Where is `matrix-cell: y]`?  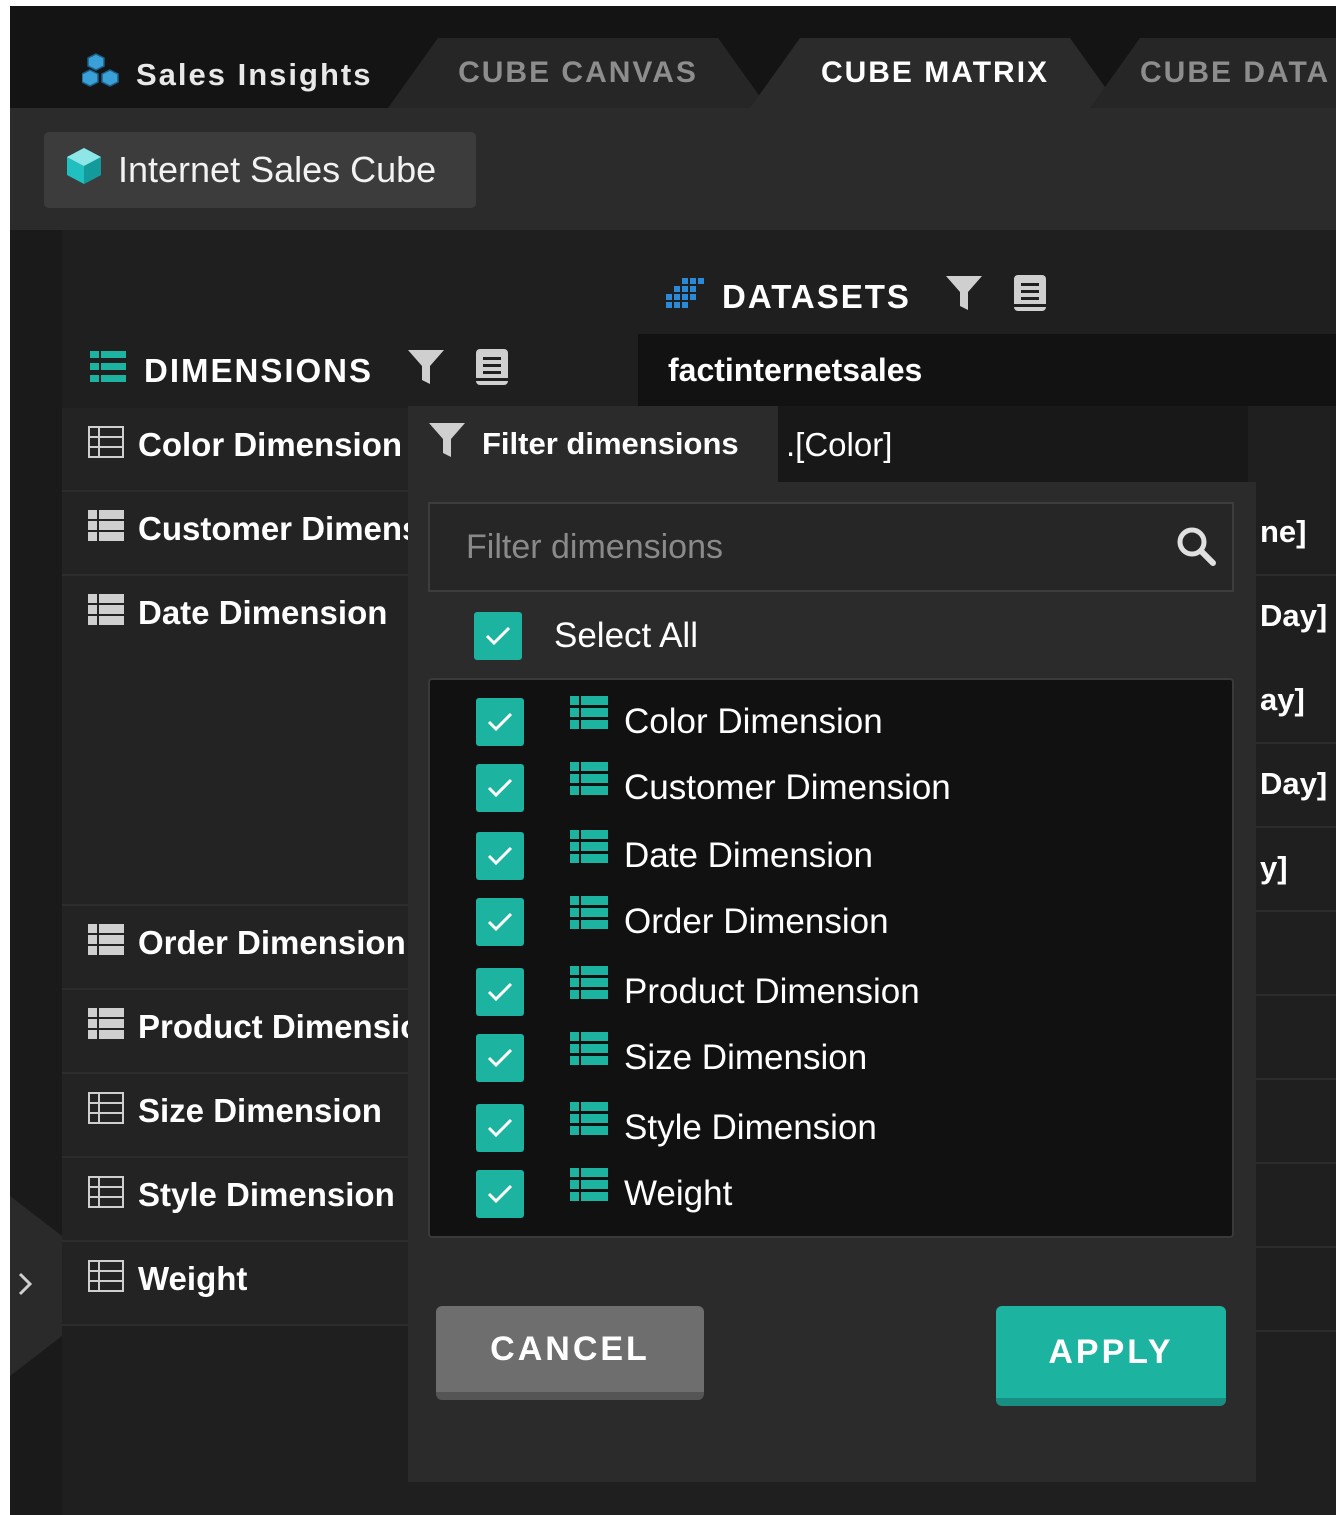 matrix-cell: y] is located at coordinates (1293, 870).